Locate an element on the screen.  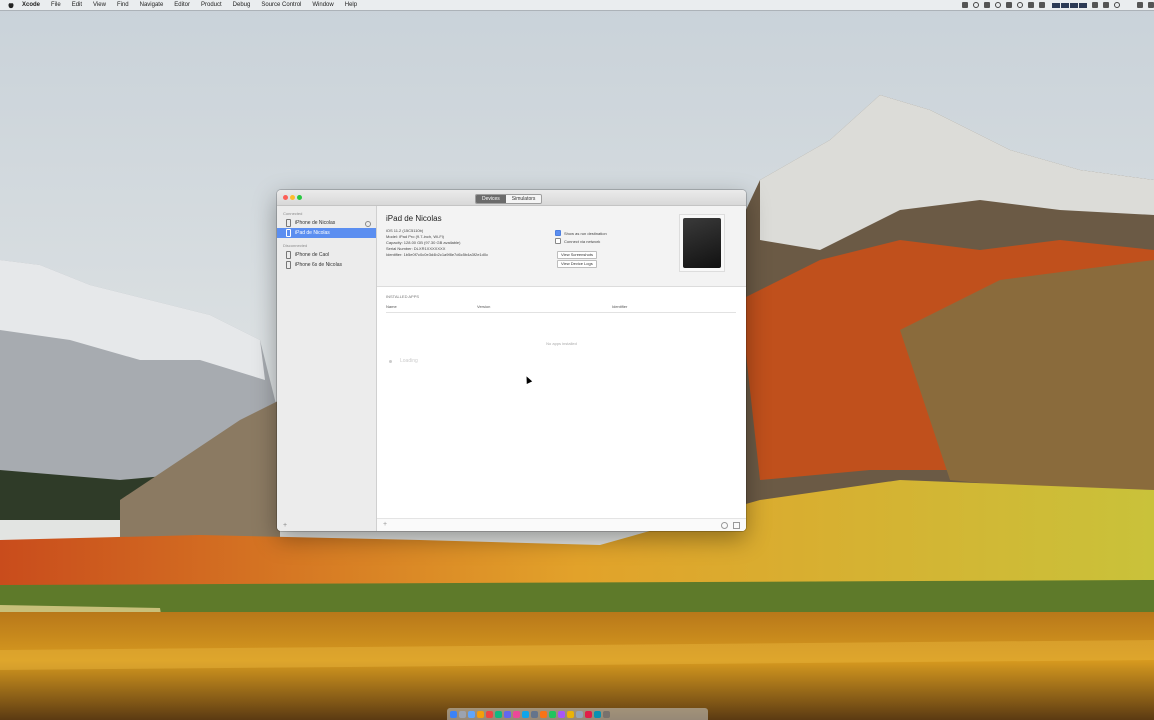
loading-icon is located at coordinates (368, 224).